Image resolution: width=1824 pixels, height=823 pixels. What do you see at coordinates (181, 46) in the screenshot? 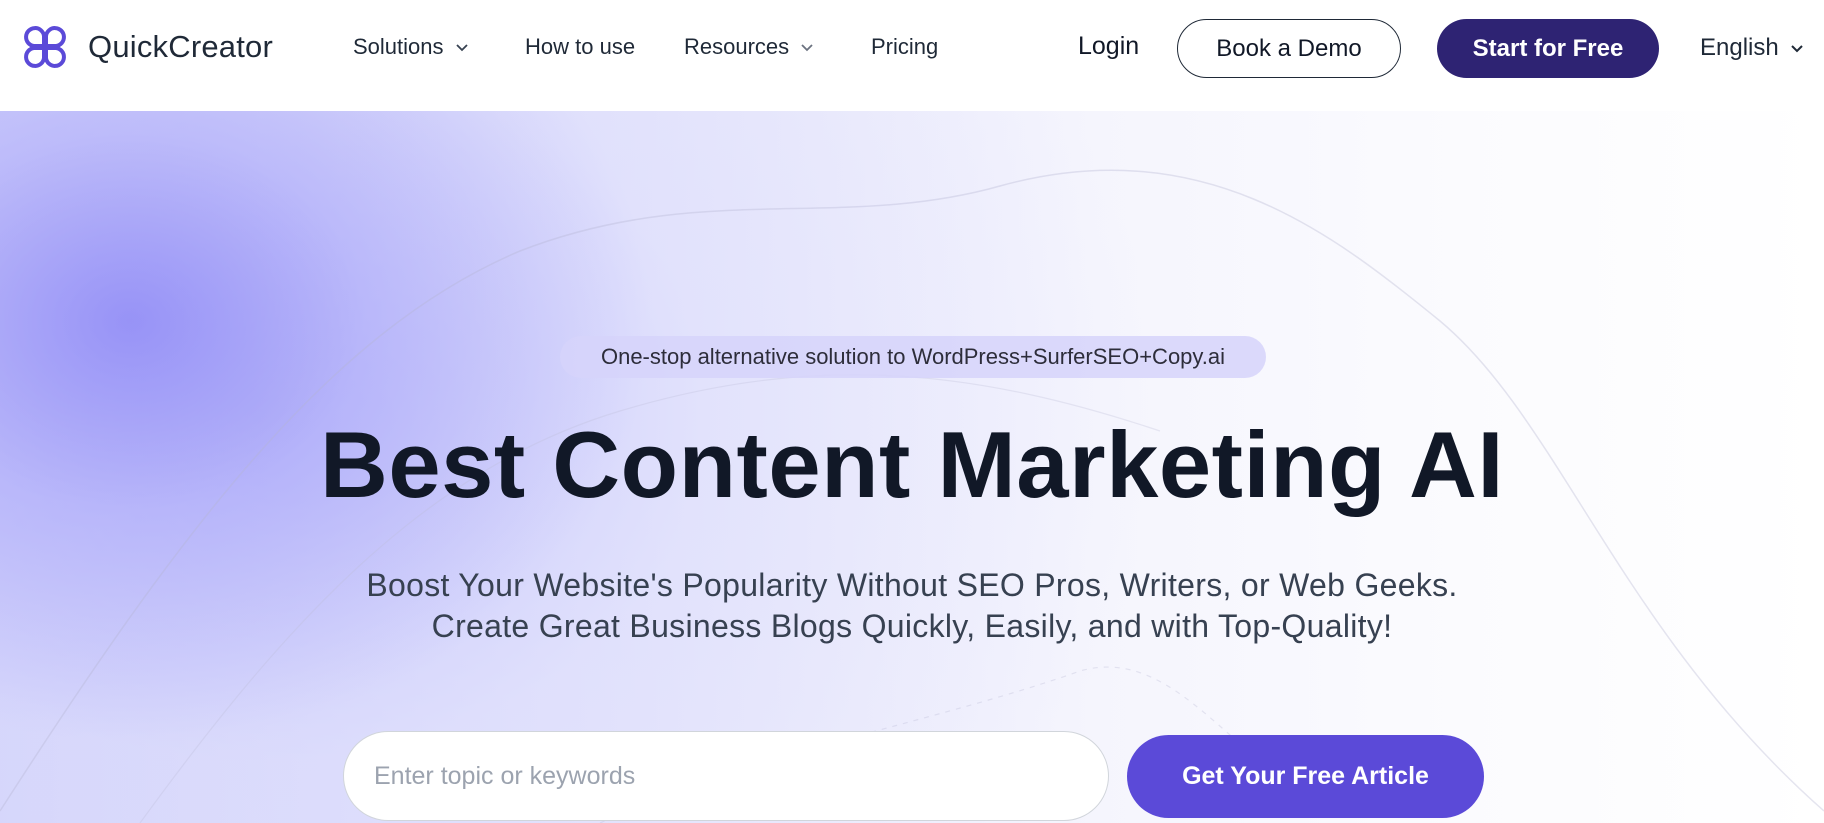
I see `brand-name: QuickCreator` at bounding box center [181, 46].